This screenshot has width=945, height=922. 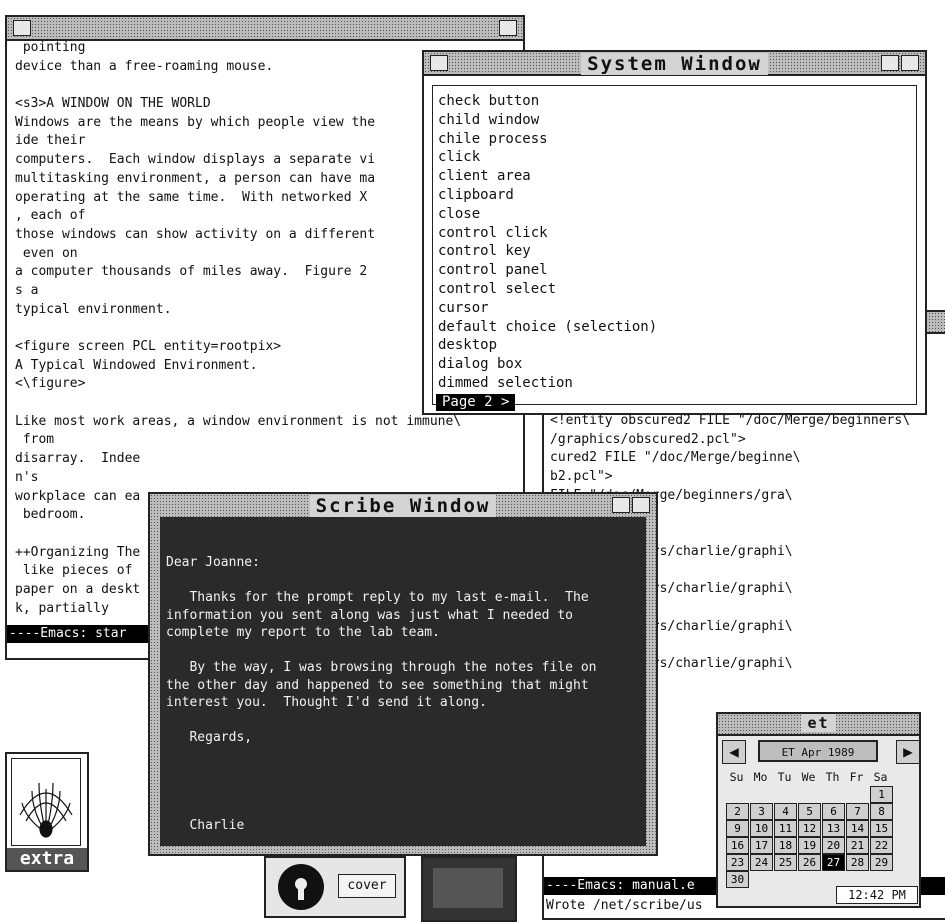 I want to click on calendar-day: 21, so click(x=857, y=845).